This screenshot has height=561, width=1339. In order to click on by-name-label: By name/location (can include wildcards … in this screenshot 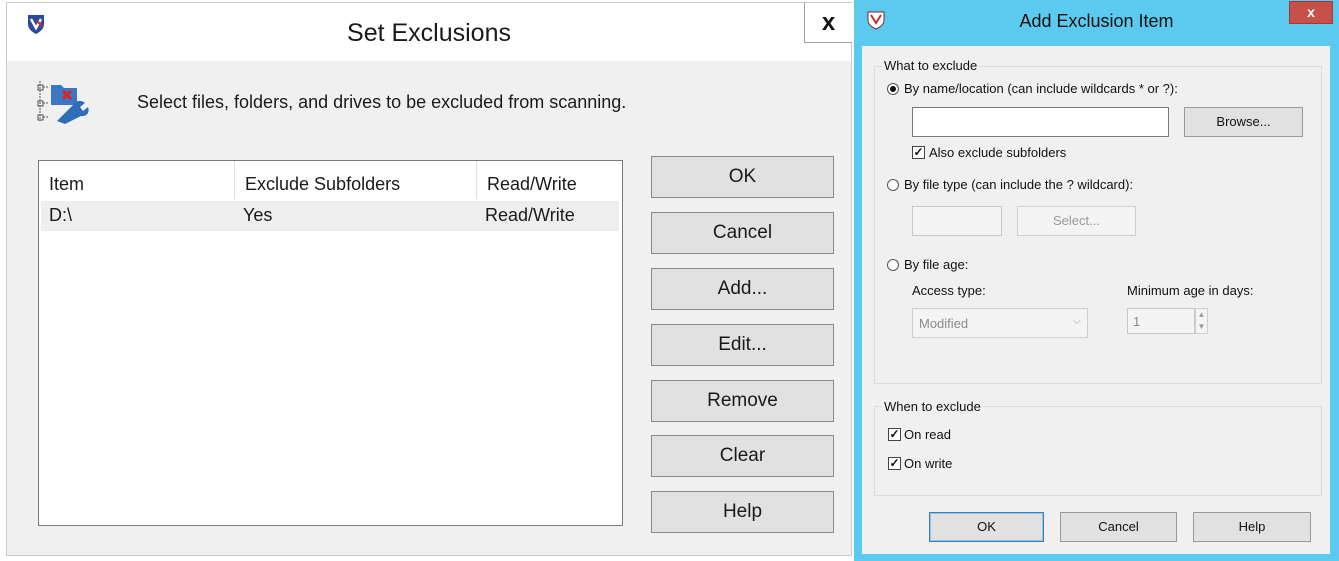, I will do `click(1041, 88)`.